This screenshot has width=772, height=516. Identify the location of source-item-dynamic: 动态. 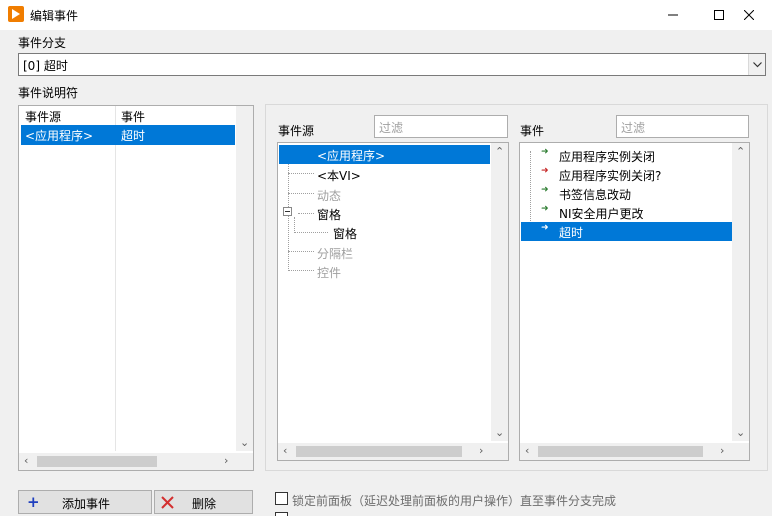
(329, 195).